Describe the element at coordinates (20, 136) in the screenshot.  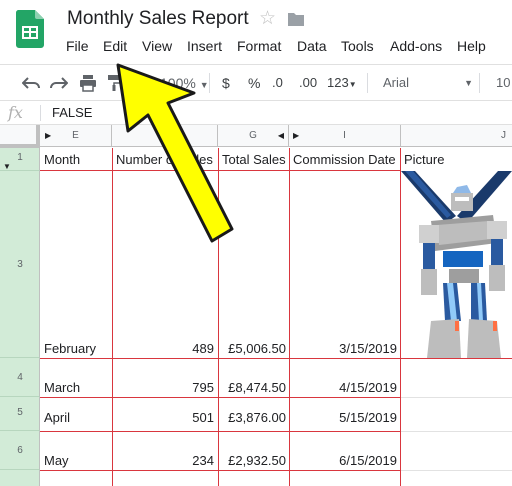
I see `select-all-corner` at that location.